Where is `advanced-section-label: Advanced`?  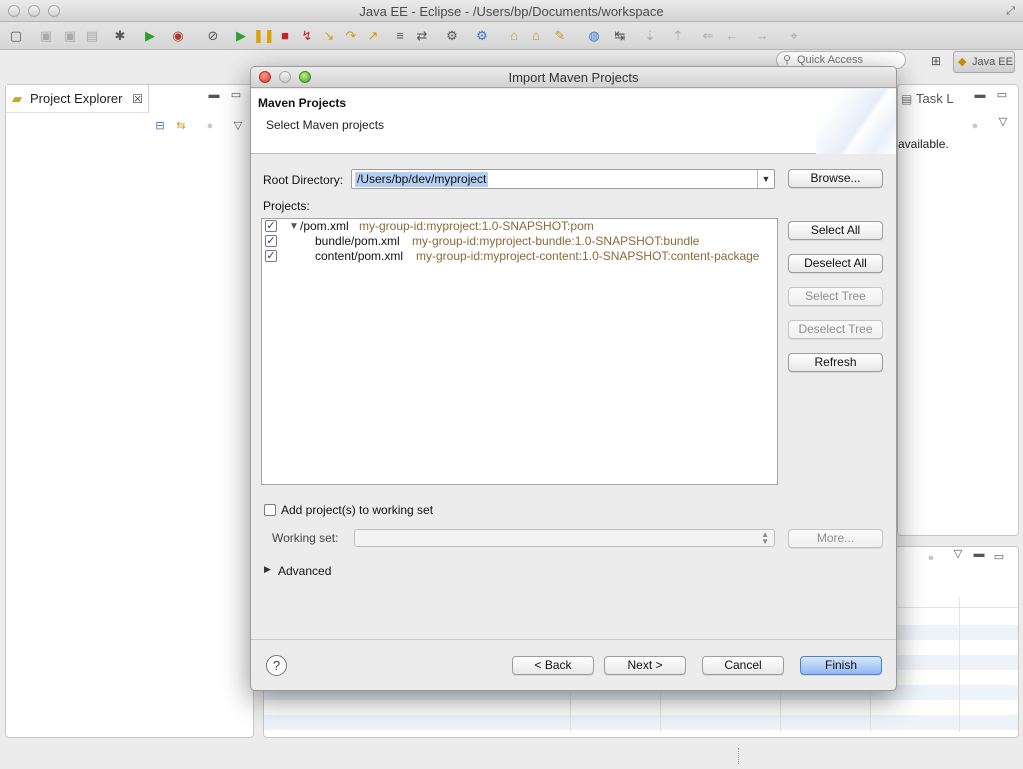
advanced-section-label: Advanced is located at coordinates (304, 571).